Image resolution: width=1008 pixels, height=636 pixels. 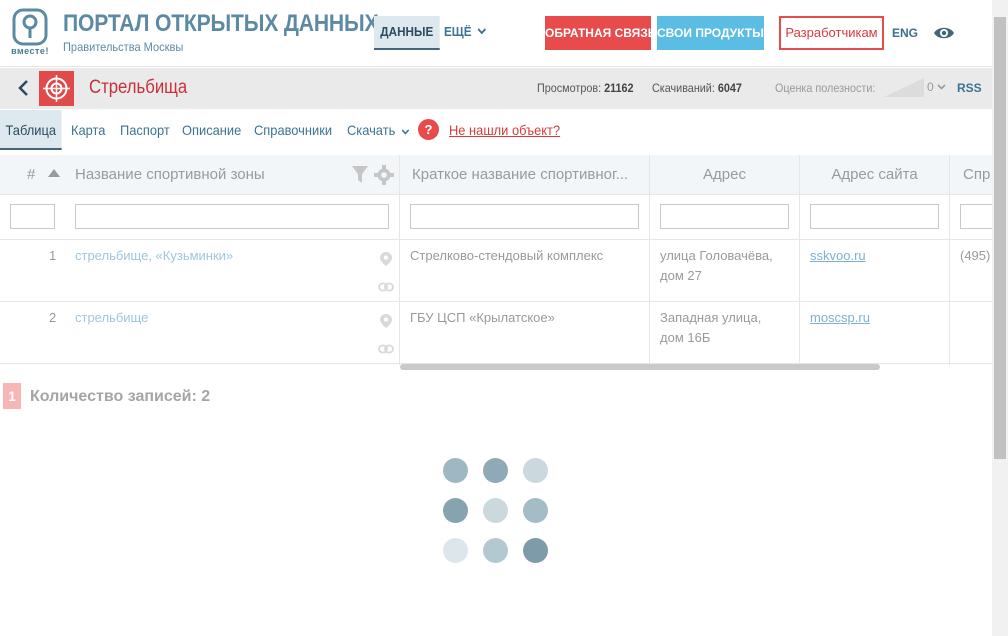 I want to click on tab-description: Описание, so click(x=211, y=130).